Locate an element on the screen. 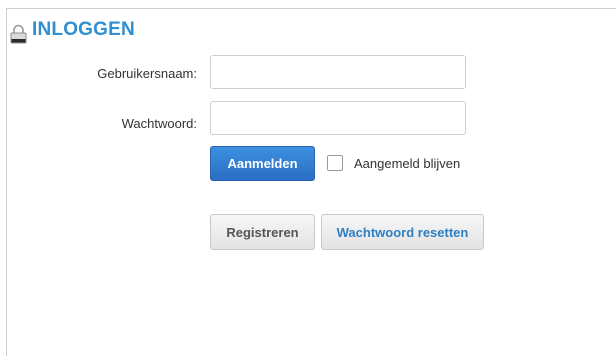 This screenshot has height=356, width=616. password-input is located at coordinates (338, 118).